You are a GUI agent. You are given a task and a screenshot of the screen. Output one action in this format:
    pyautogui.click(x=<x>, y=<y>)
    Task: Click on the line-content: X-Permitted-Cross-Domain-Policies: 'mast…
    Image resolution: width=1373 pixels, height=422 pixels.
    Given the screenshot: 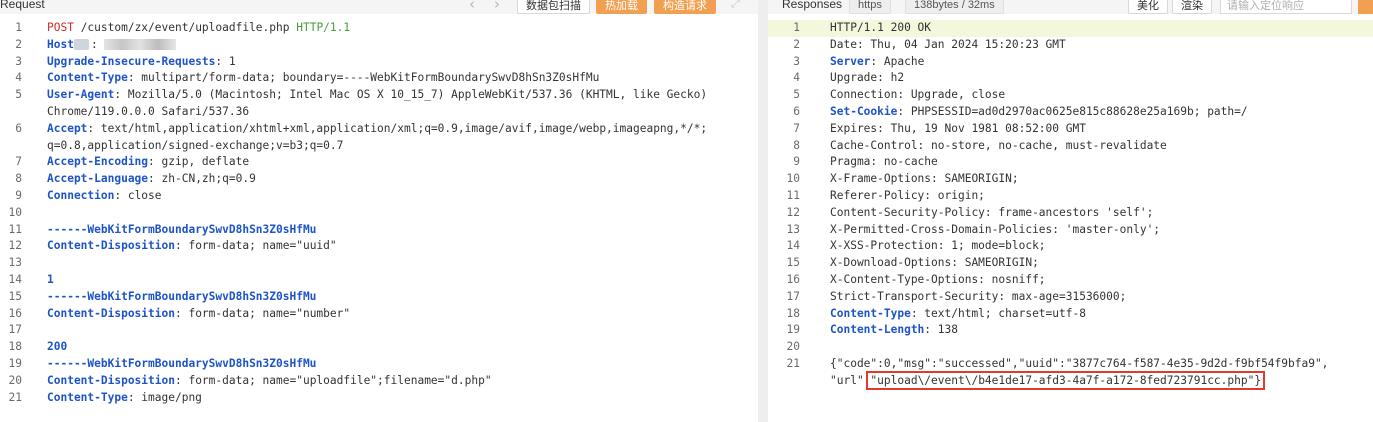 What is the action you would take?
    pyautogui.click(x=995, y=230)
    